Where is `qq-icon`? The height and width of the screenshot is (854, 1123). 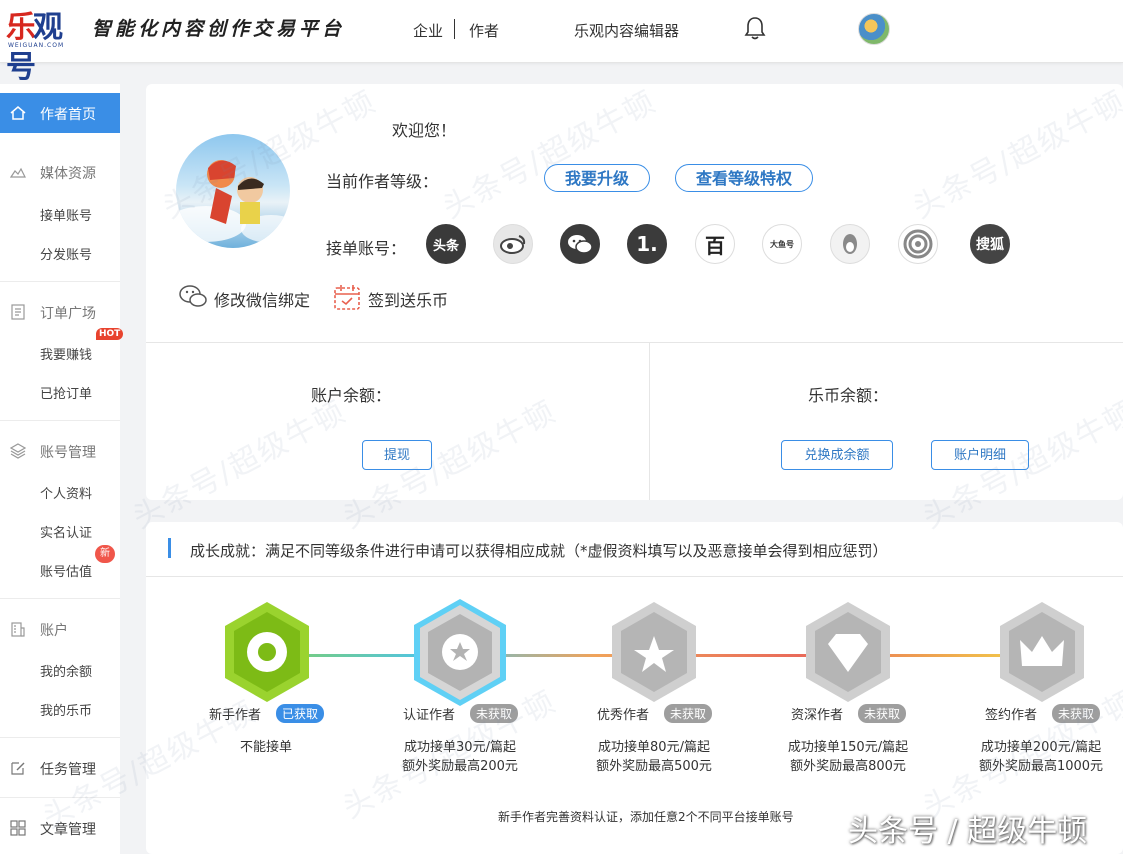
qq-icon is located at coordinates (850, 244).